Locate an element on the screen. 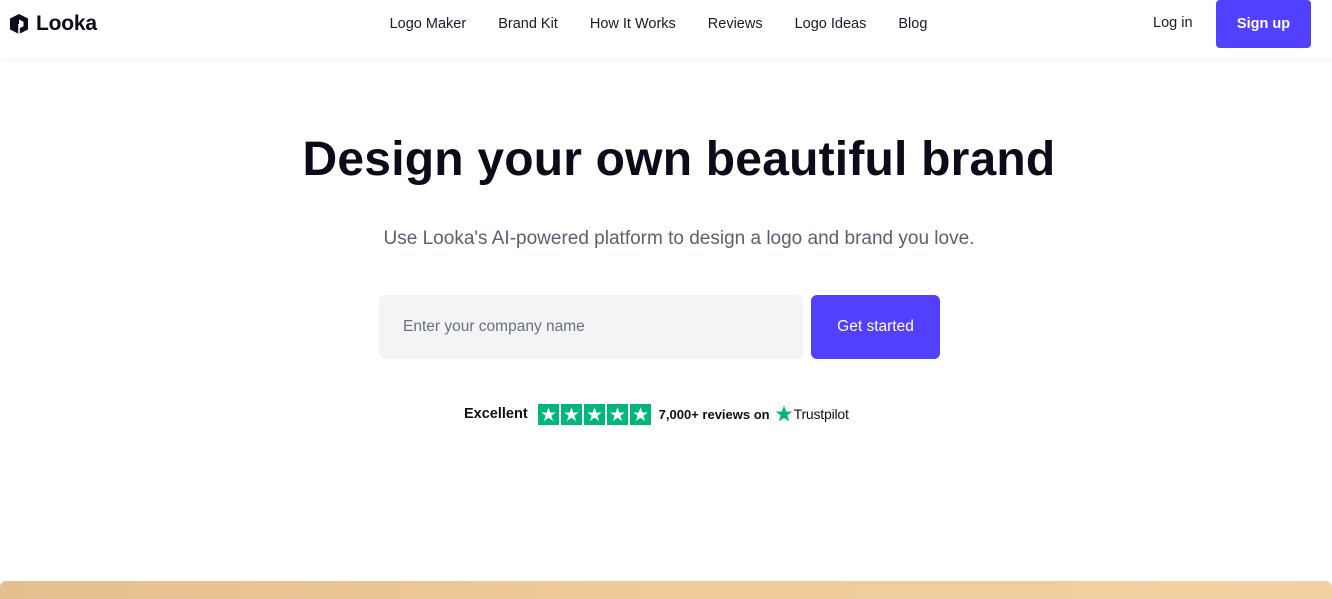 Image resolution: width=1332 pixels, height=599 pixels. rating-stars is located at coordinates (594, 414).